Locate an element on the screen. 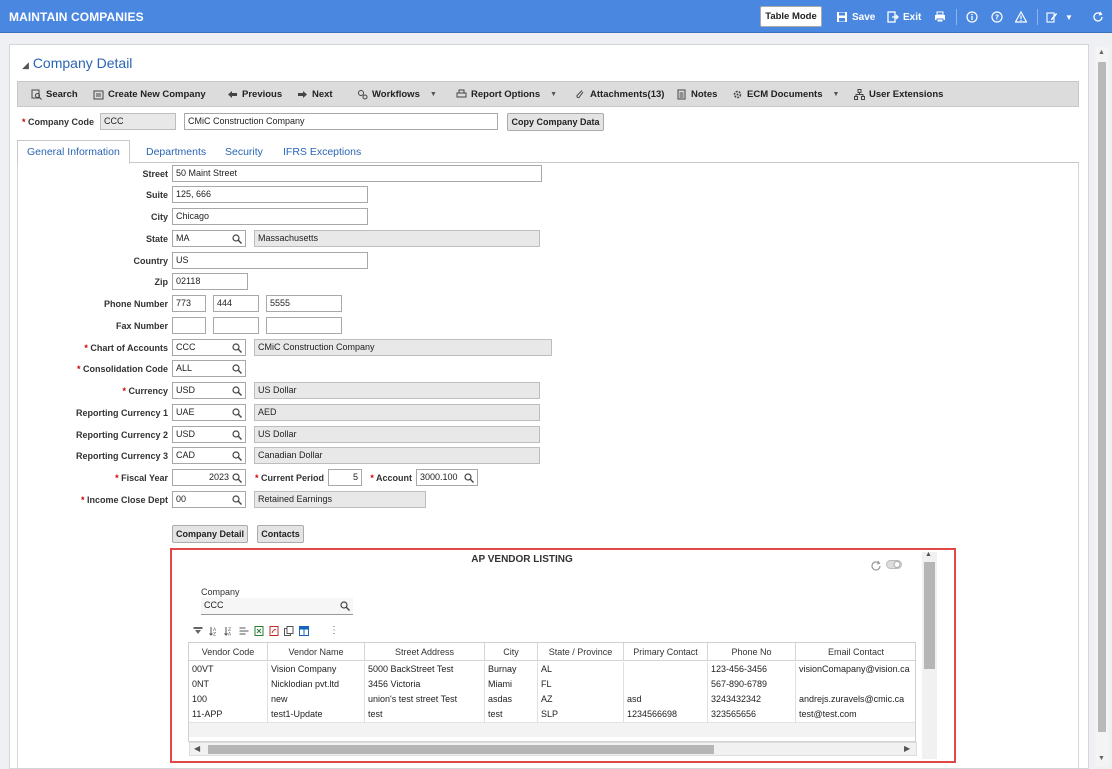  city-field: Chicago is located at coordinates (270, 216).